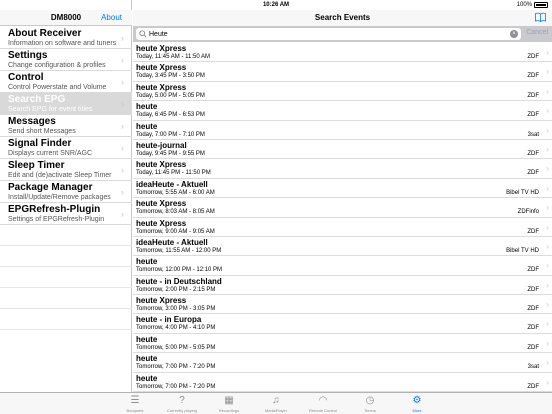  What do you see at coordinates (135, 410) in the screenshot?
I see `tab-label: Bouquets` at bounding box center [135, 410].